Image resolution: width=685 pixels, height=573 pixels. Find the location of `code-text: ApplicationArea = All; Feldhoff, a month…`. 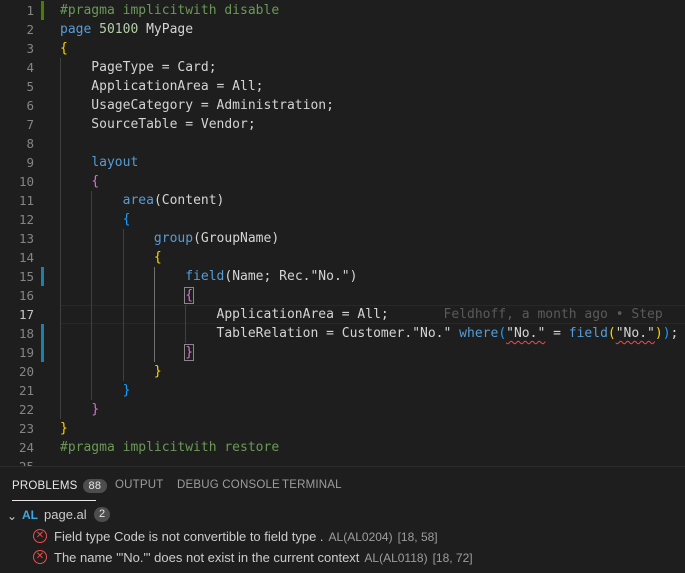

code-text: ApplicationArea = All; Feldhoff, a month… is located at coordinates (361, 314).